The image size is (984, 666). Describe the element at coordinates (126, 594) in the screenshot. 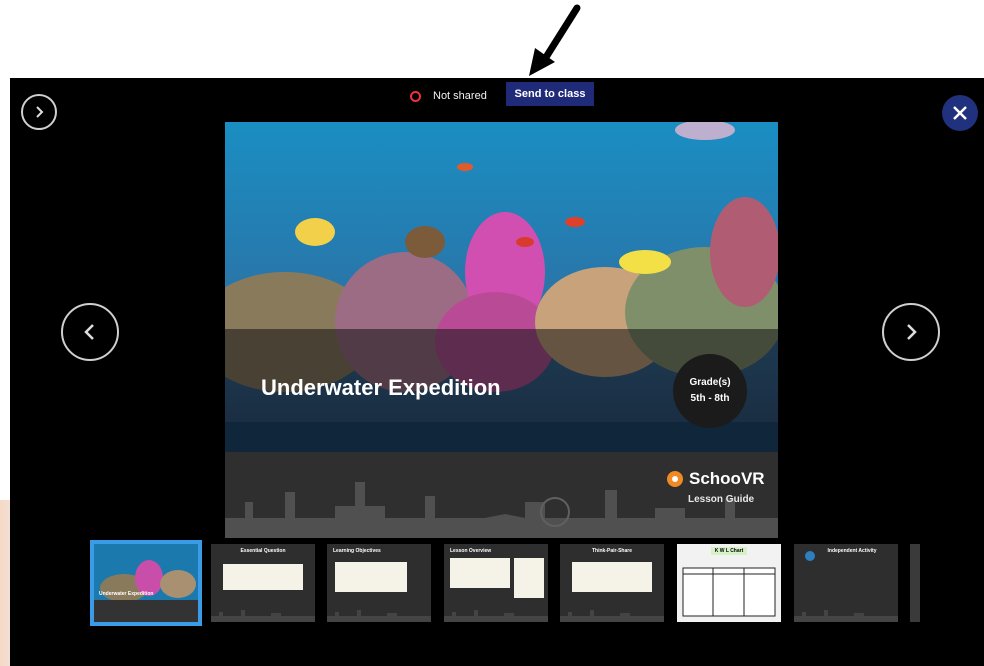

I see `thumb-title: Underwater Expedition` at that location.